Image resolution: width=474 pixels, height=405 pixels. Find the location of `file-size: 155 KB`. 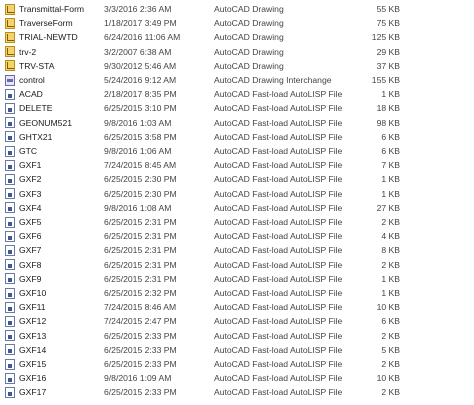

file-size: 155 KB is located at coordinates (385, 80).